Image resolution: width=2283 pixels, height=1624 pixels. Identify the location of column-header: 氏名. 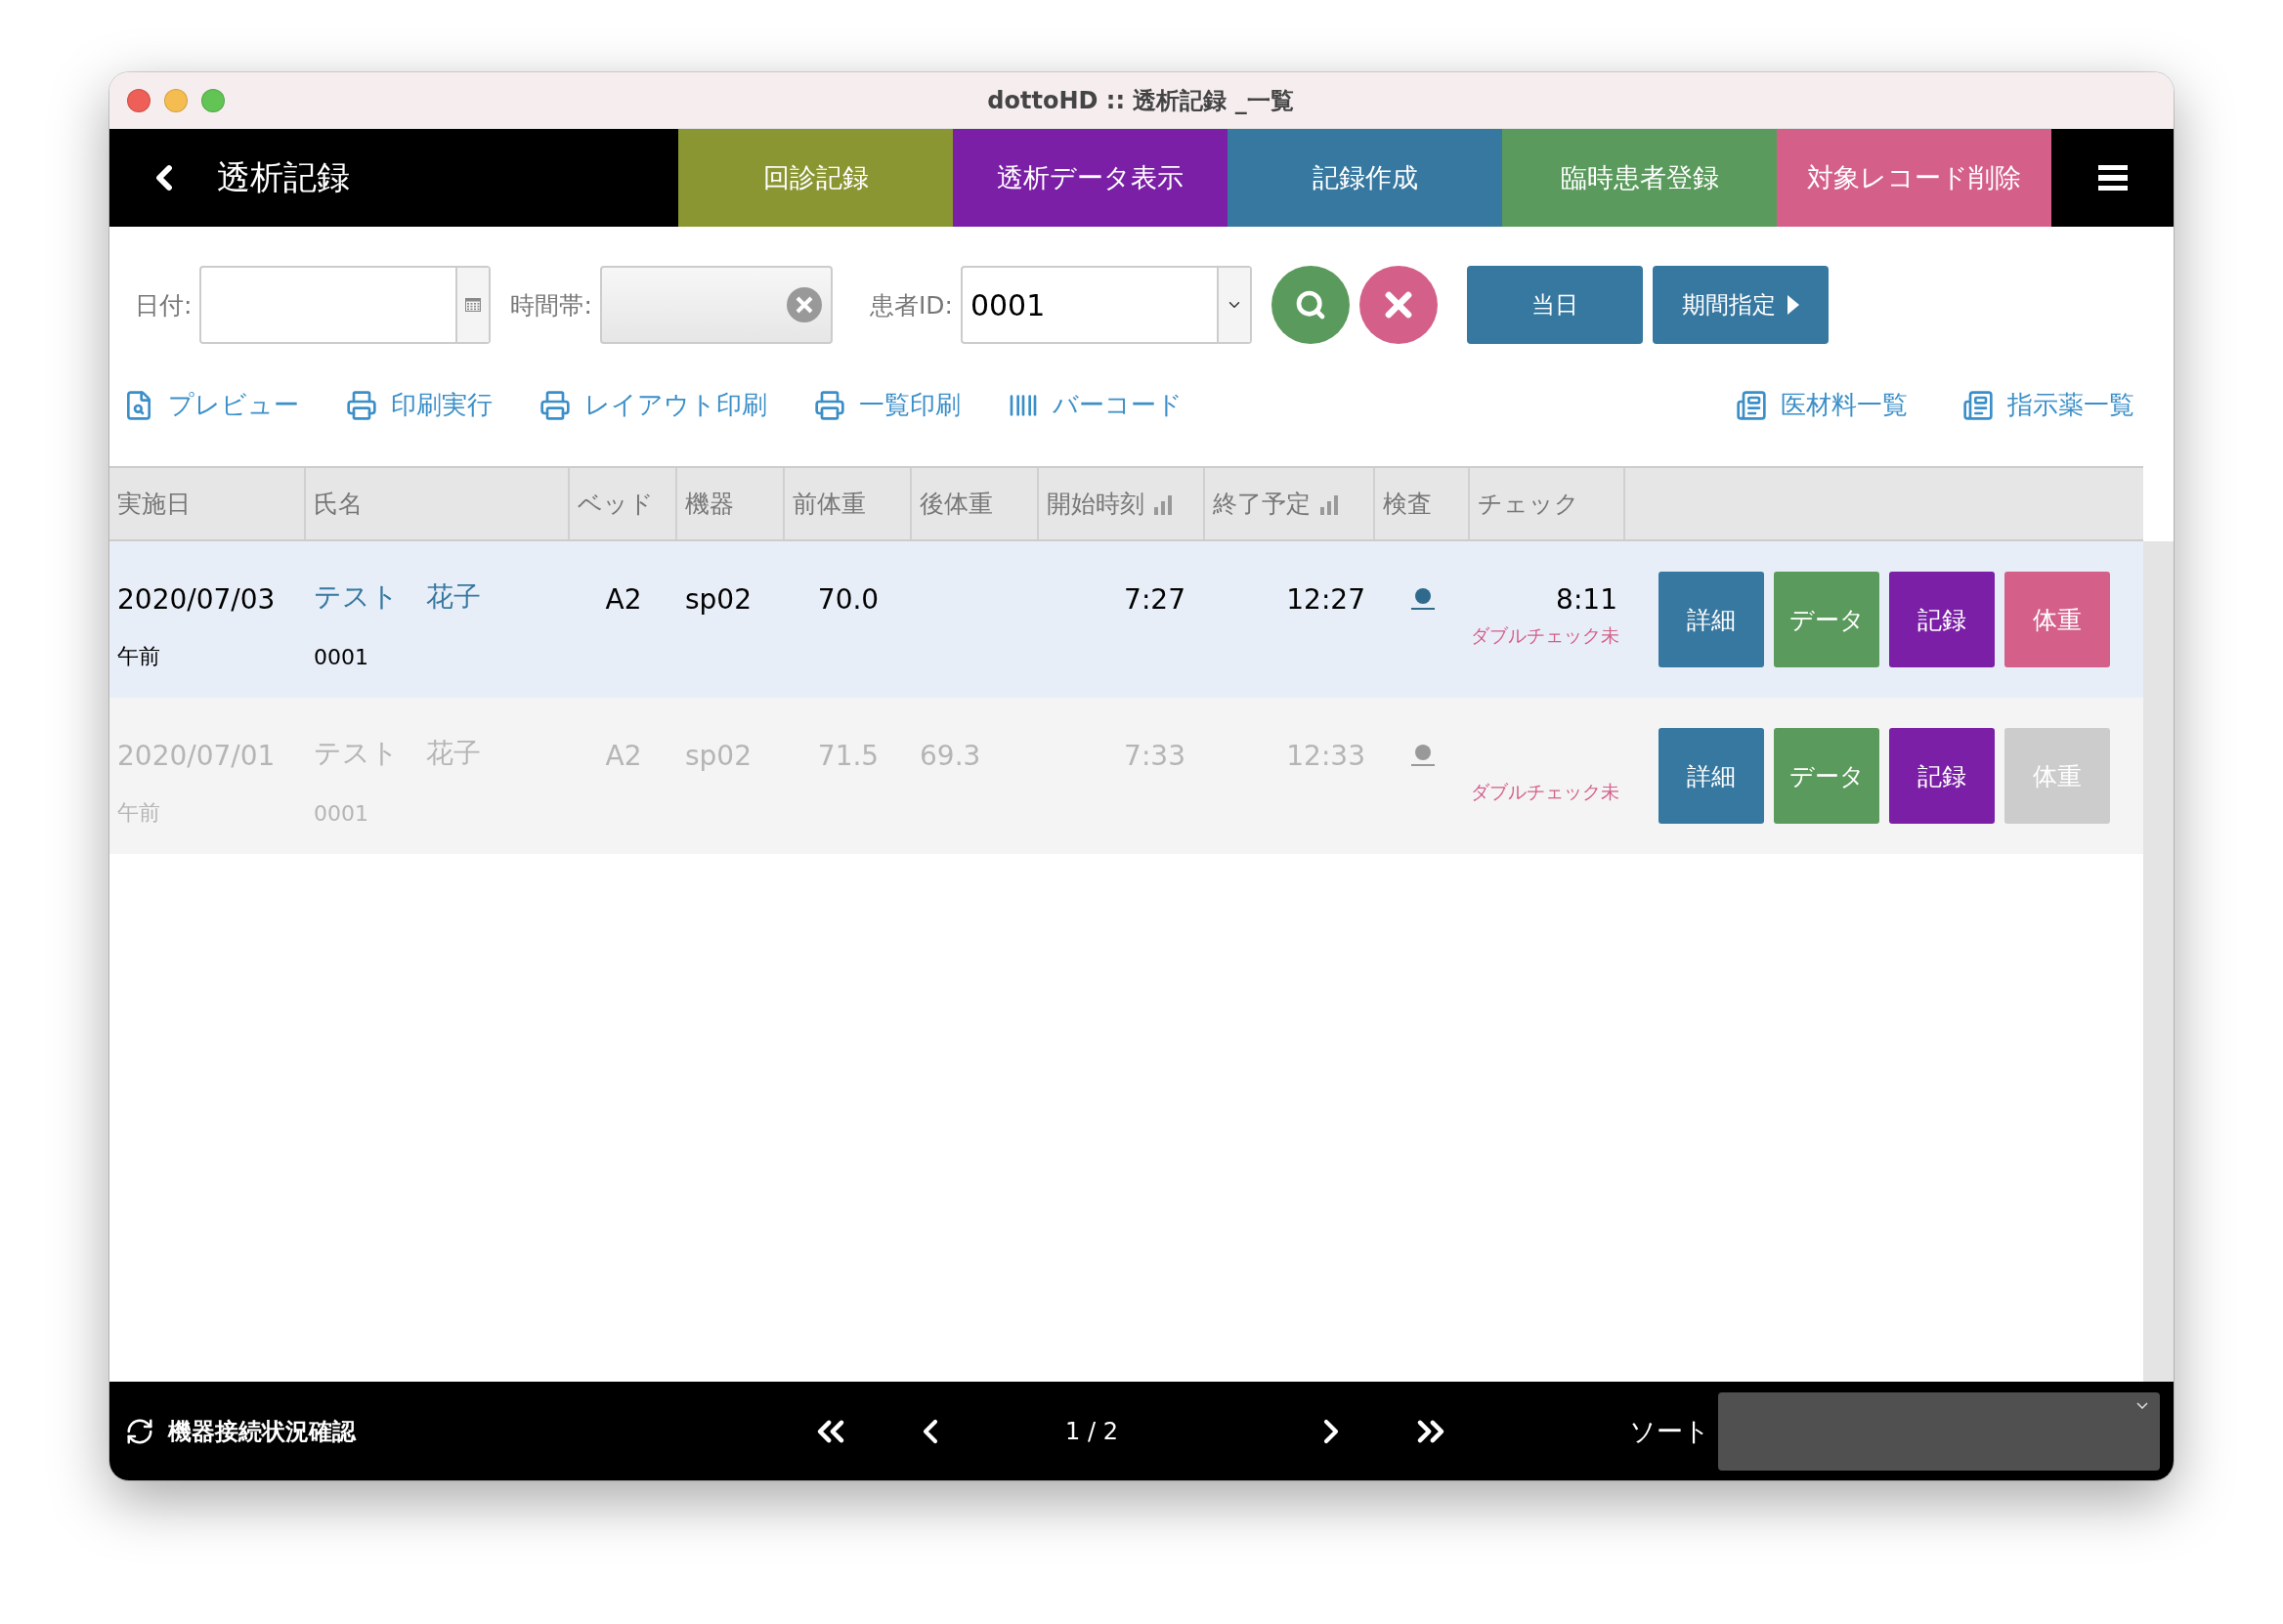
(438, 504).